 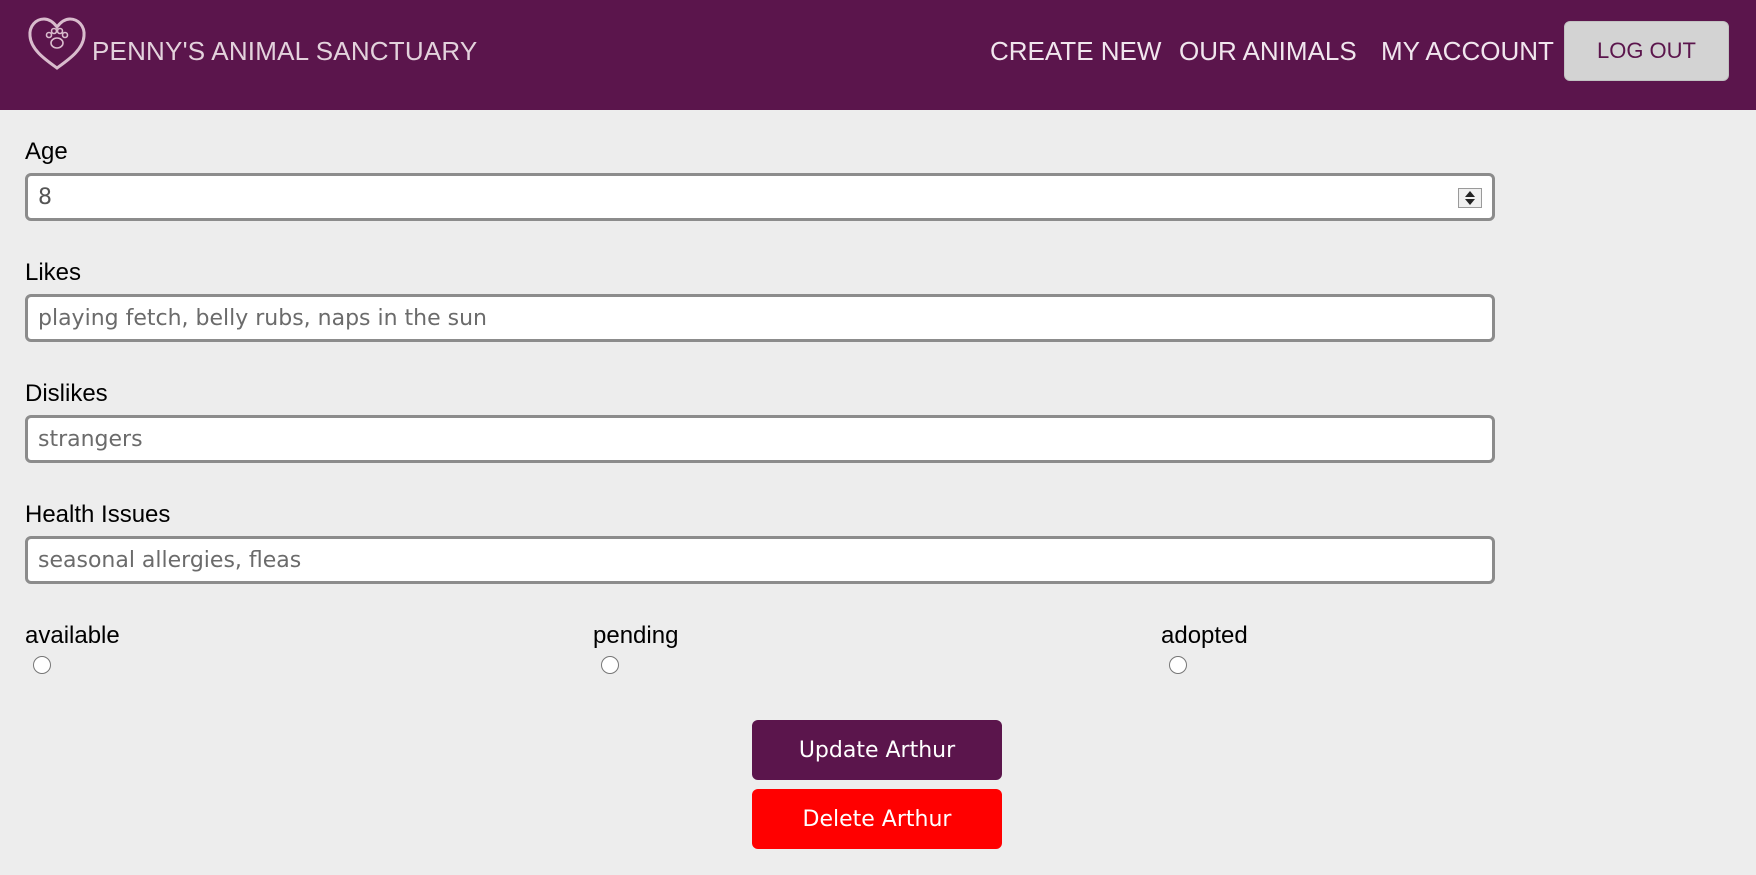 I want to click on delete-animal-button: Delete Arthur, so click(x=877, y=819).